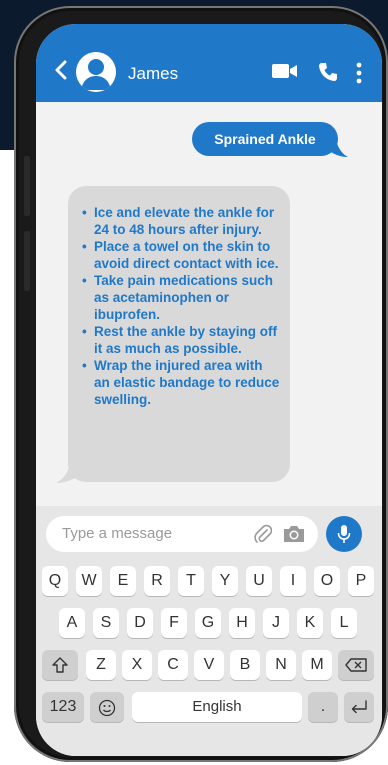 The width and height of the screenshot is (388, 765). I want to click on key-i: I, so click(293, 581).